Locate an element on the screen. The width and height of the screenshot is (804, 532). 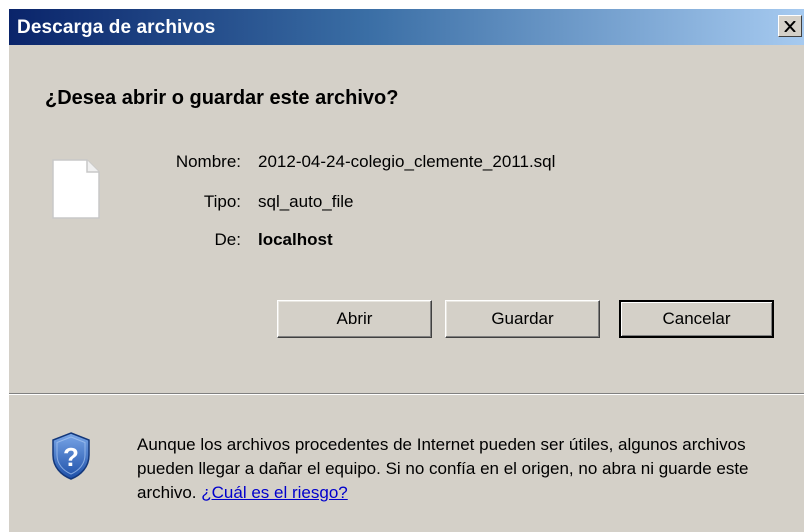
file-type-label: Tipo: is located at coordinates (222, 201).